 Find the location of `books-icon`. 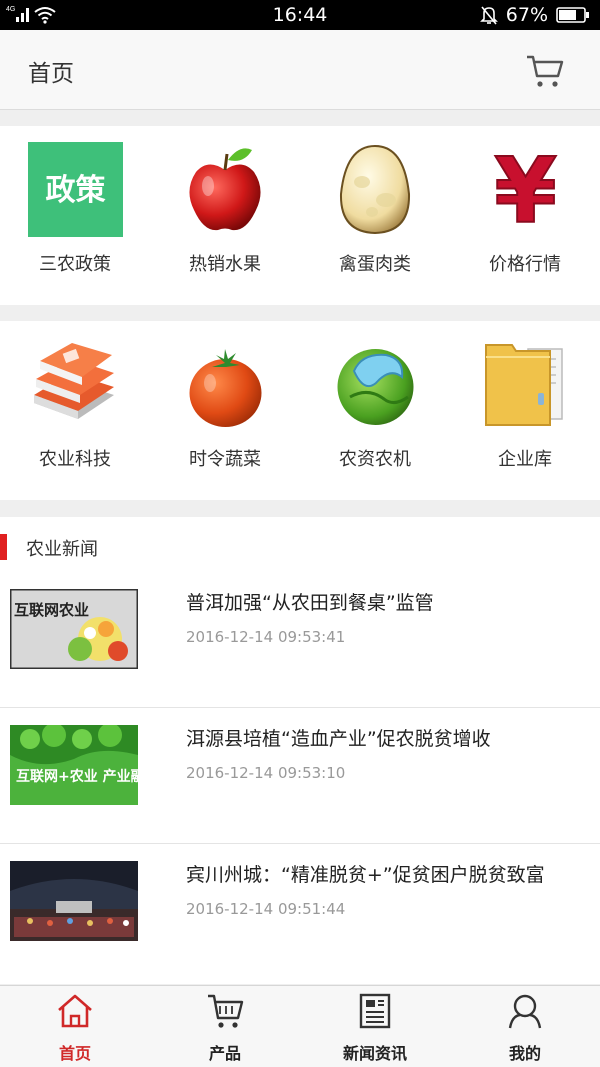

books-icon is located at coordinates (74, 381).